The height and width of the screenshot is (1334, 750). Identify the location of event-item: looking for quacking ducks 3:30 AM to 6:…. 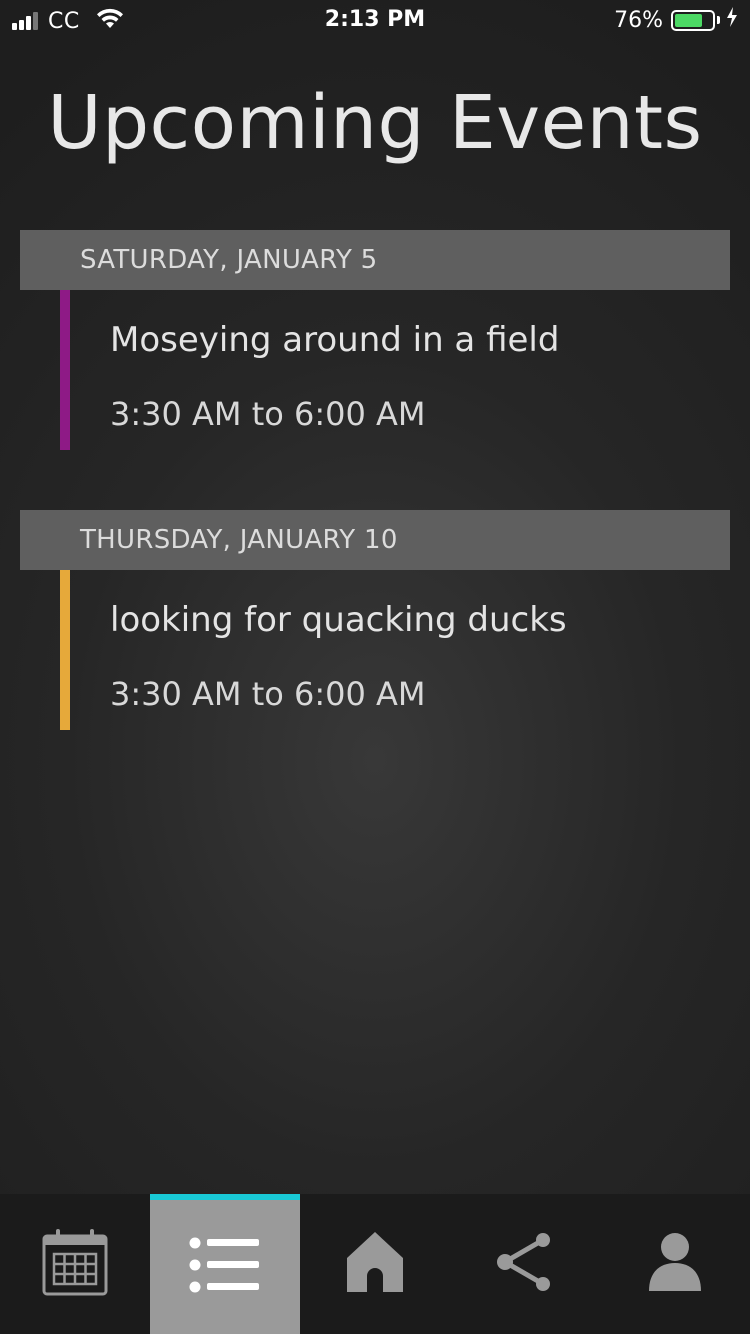
(375, 650).